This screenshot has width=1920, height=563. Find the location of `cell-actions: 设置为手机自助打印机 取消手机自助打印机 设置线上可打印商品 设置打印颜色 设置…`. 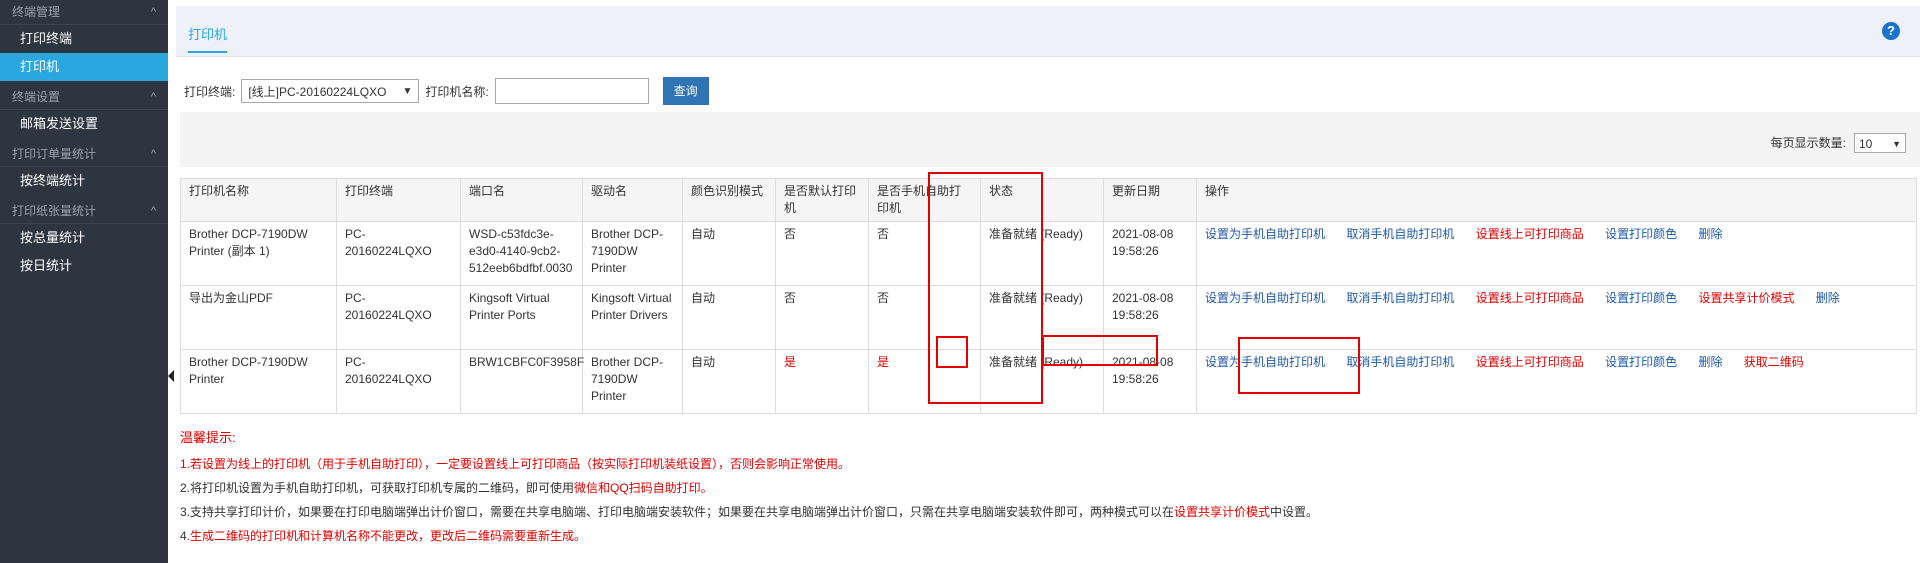

cell-actions: 设置为手机自助打印机 取消手机自助打印机 设置线上可打印商品 设置打印颜色 设置… is located at coordinates (1556, 317).